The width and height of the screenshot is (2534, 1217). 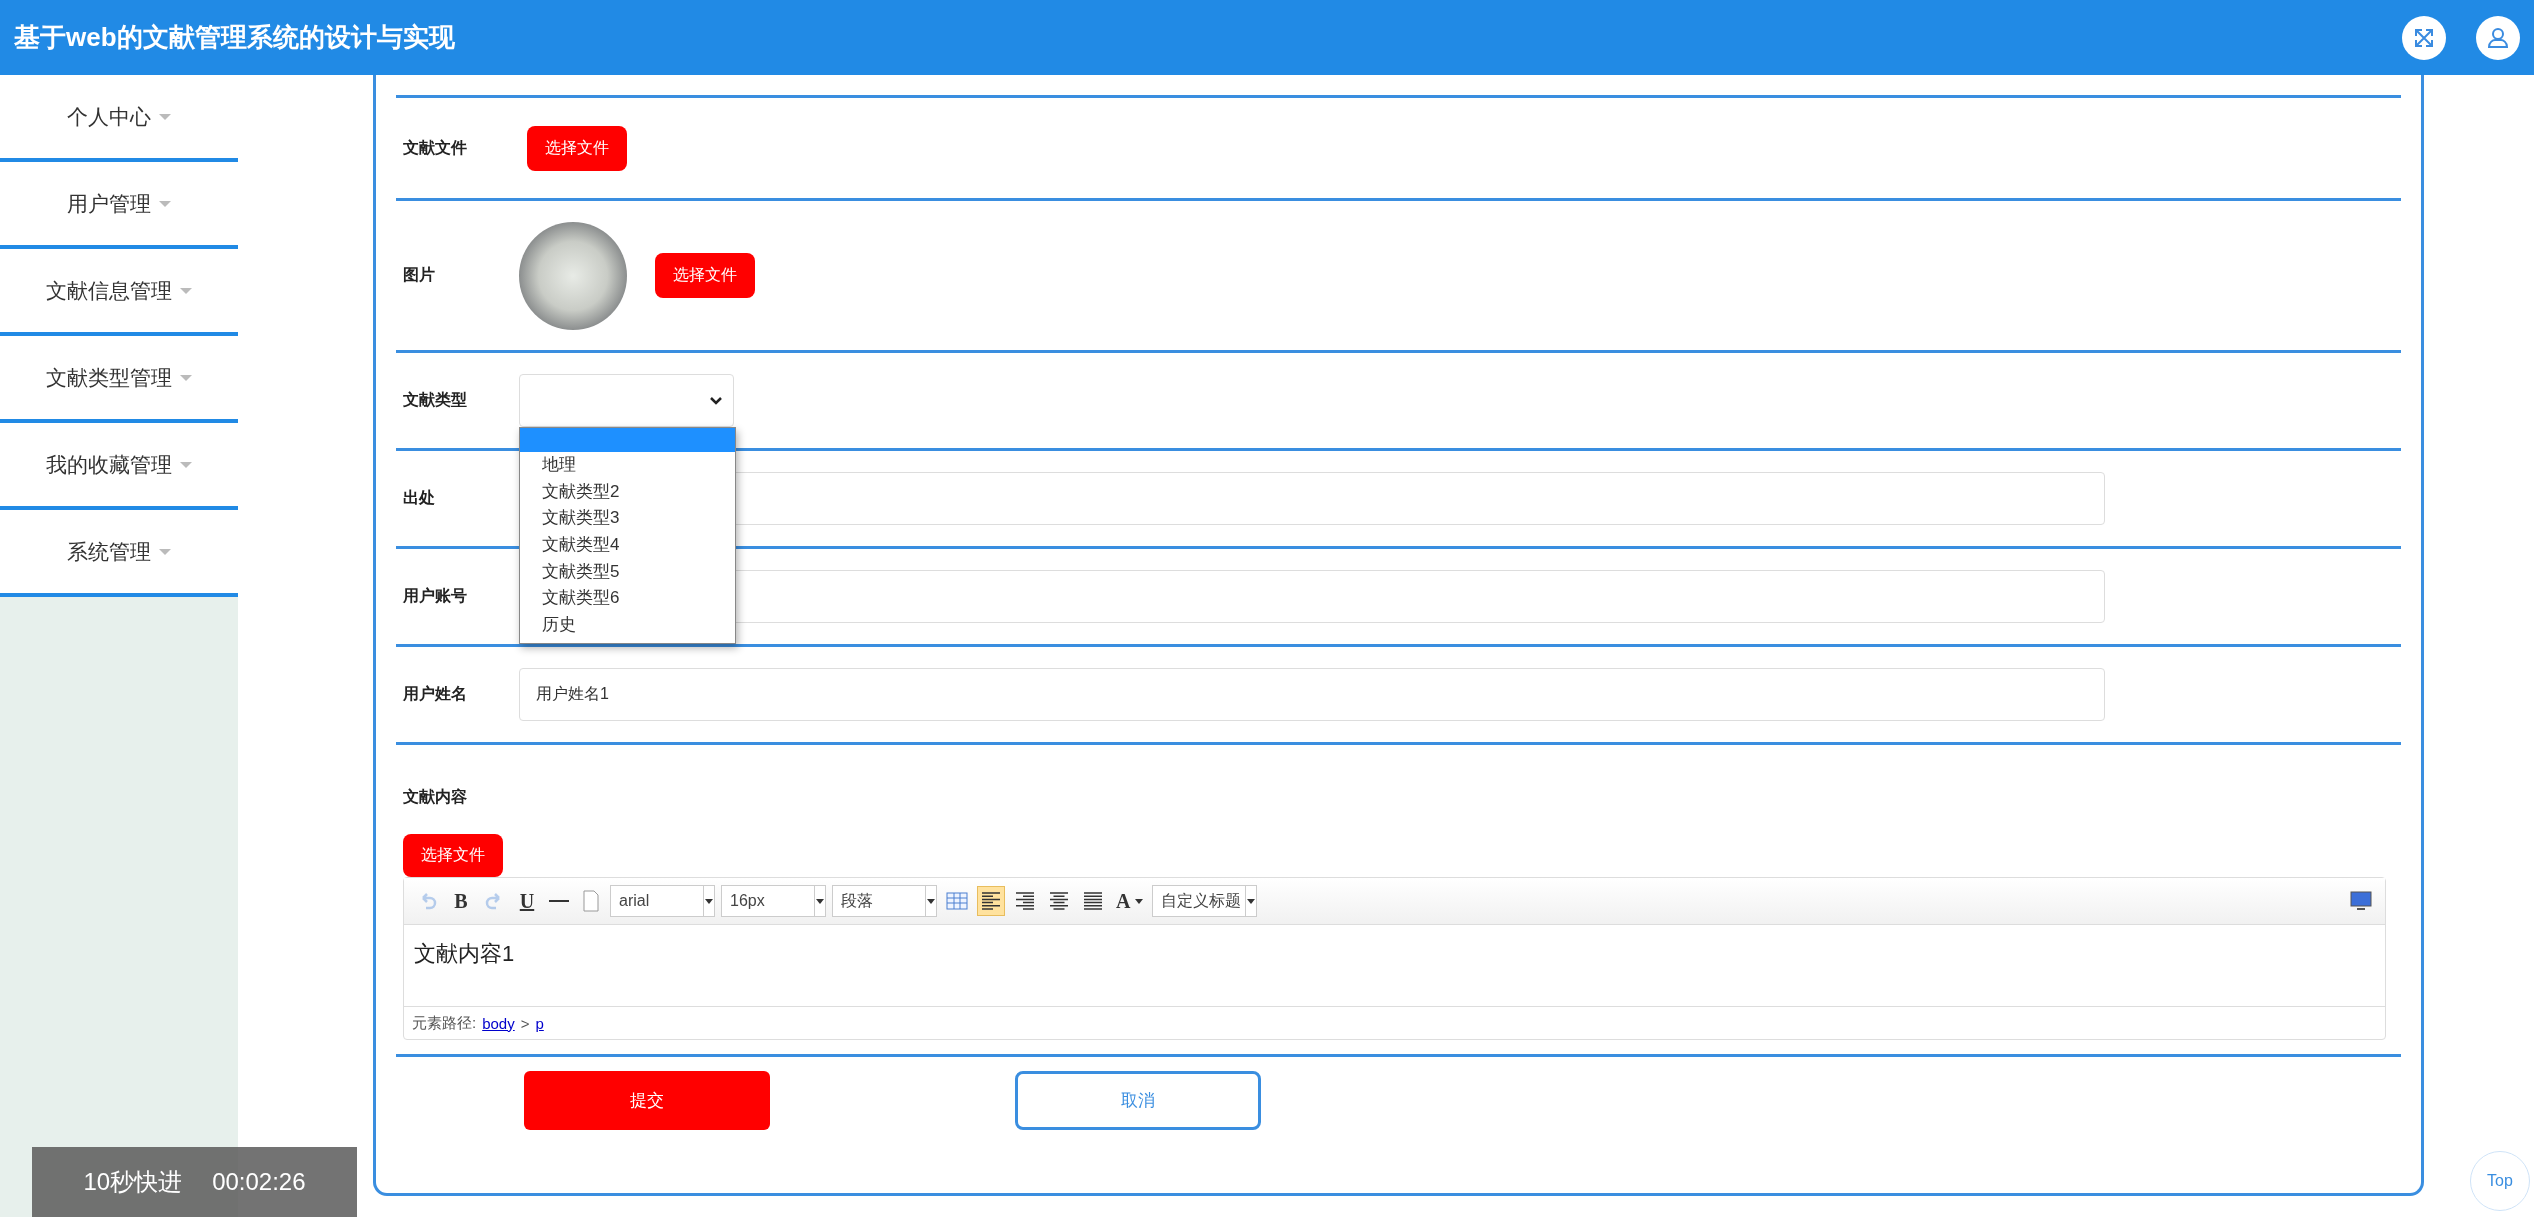 What do you see at coordinates (235, 37) in the screenshot?
I see `app-title: 基于web的文献管理系统的设计与实现` at bounding box center [235, 37].